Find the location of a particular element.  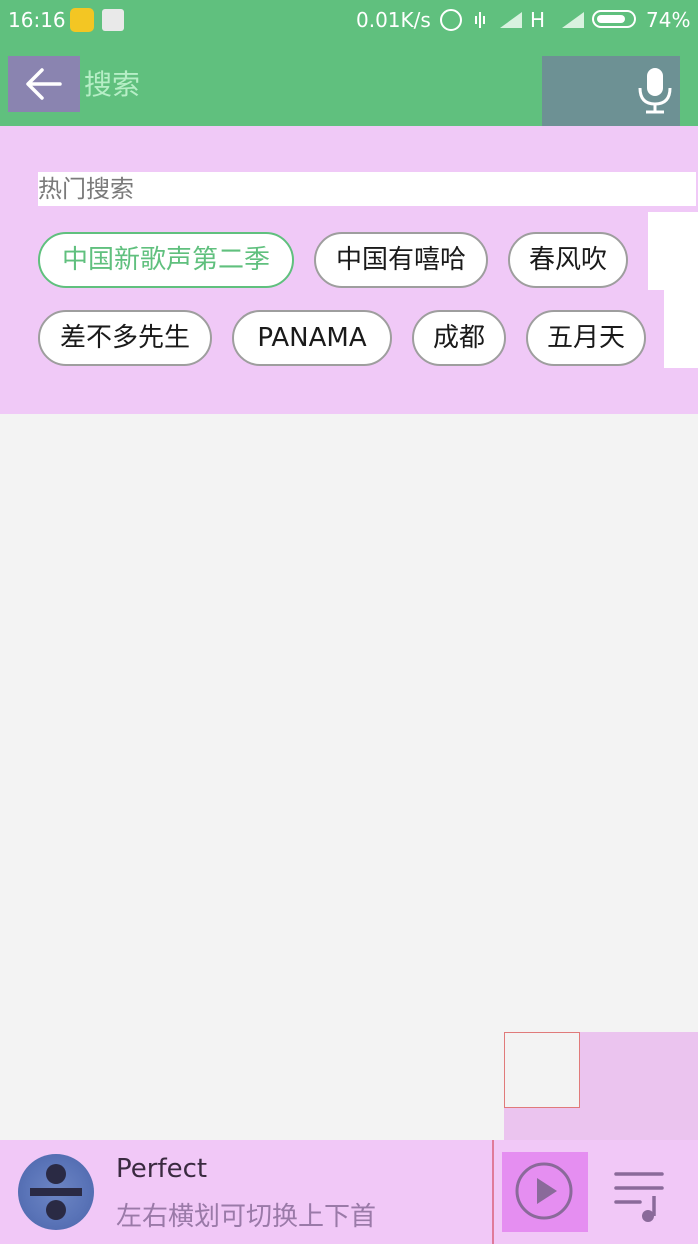

network-type: H is located at coordinates (538, 20).